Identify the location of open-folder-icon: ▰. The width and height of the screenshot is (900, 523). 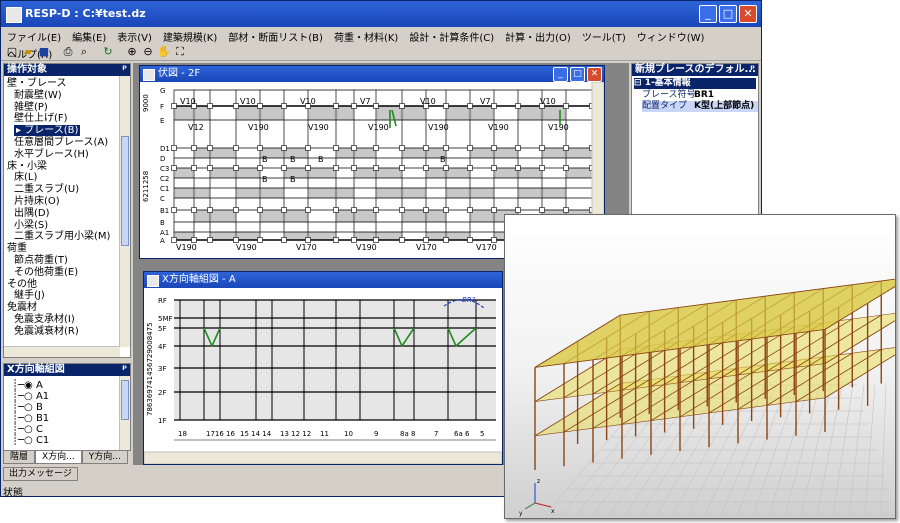
(28, 51).